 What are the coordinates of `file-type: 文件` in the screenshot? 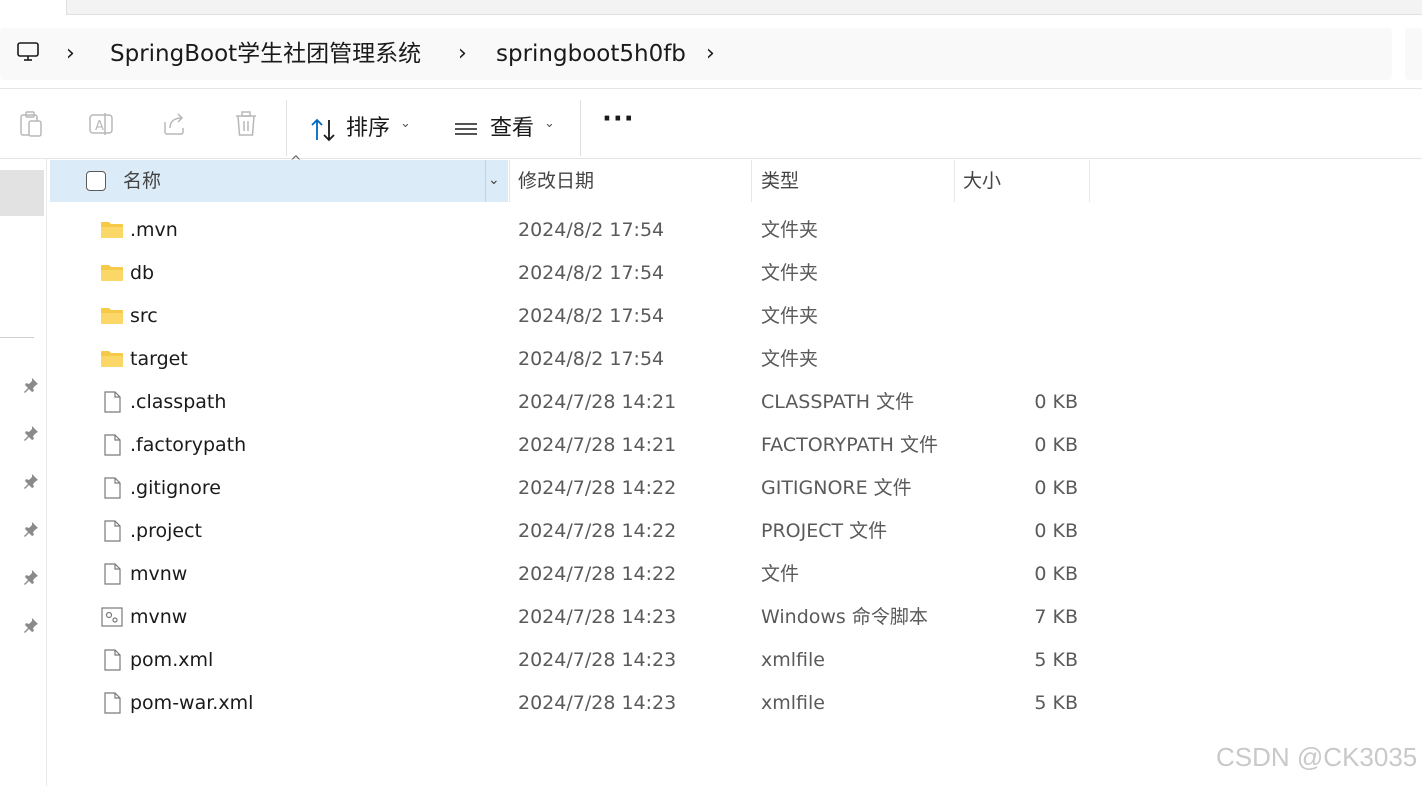 It's located at (780, 574).